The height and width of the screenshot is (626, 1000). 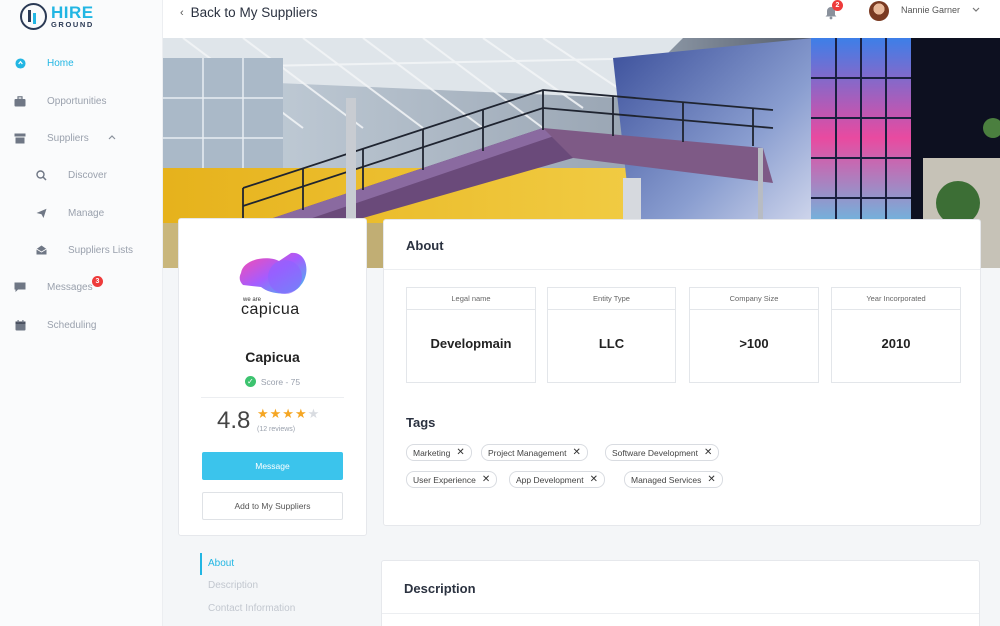 What do you see at coordinates (77, 101) in the screenshot?
I see `sidebar-item-label: Opportunities` at bounding box center [77, 101].